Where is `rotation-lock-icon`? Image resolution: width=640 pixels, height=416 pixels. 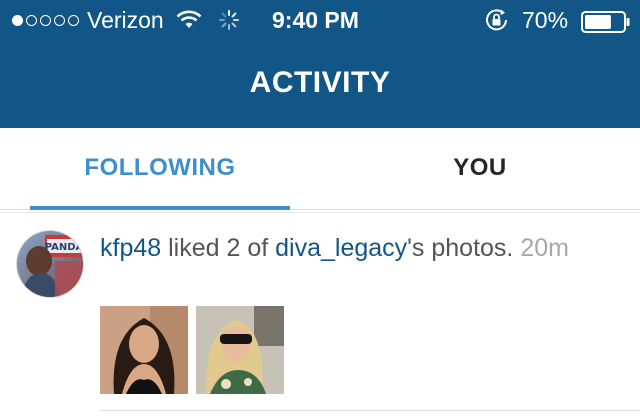
rotation-lock-icon is located at coordinates (497, 20).